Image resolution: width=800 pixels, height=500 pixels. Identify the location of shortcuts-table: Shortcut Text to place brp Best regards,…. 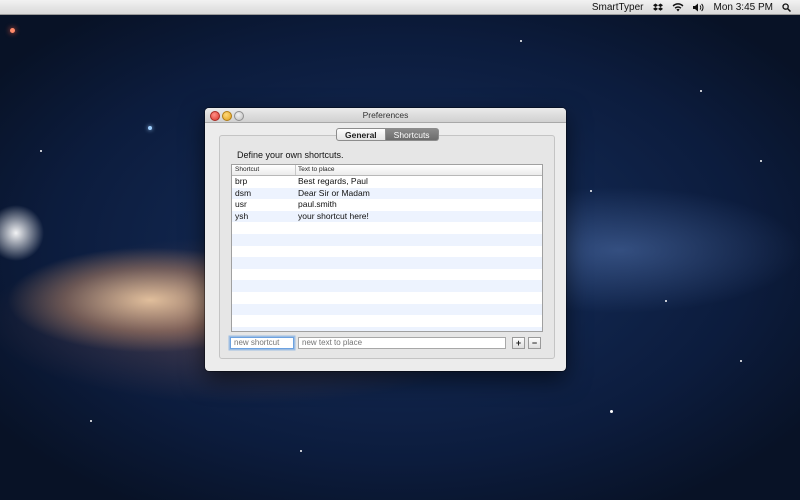
(387, 248).